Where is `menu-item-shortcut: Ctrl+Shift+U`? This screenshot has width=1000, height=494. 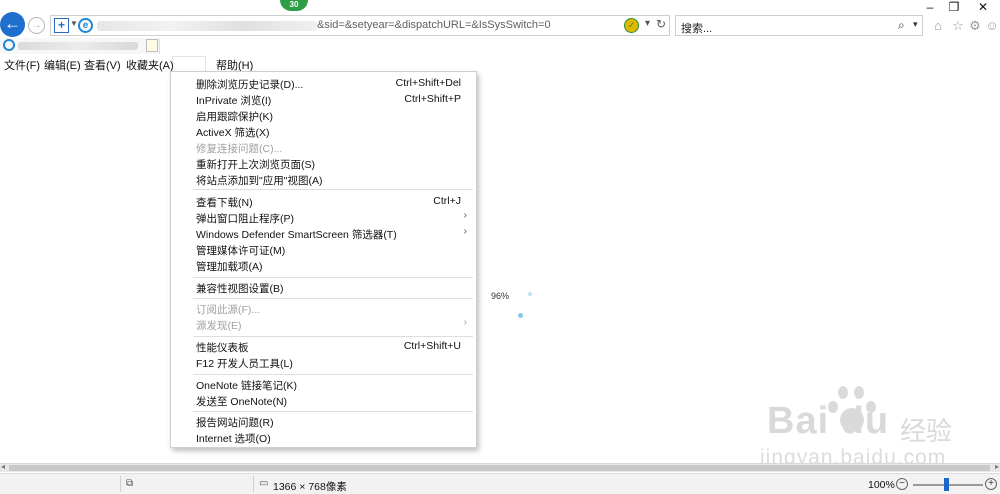
menu-item-shortcut: Ctrl+Shift+U is located at coordinates (432, 346).